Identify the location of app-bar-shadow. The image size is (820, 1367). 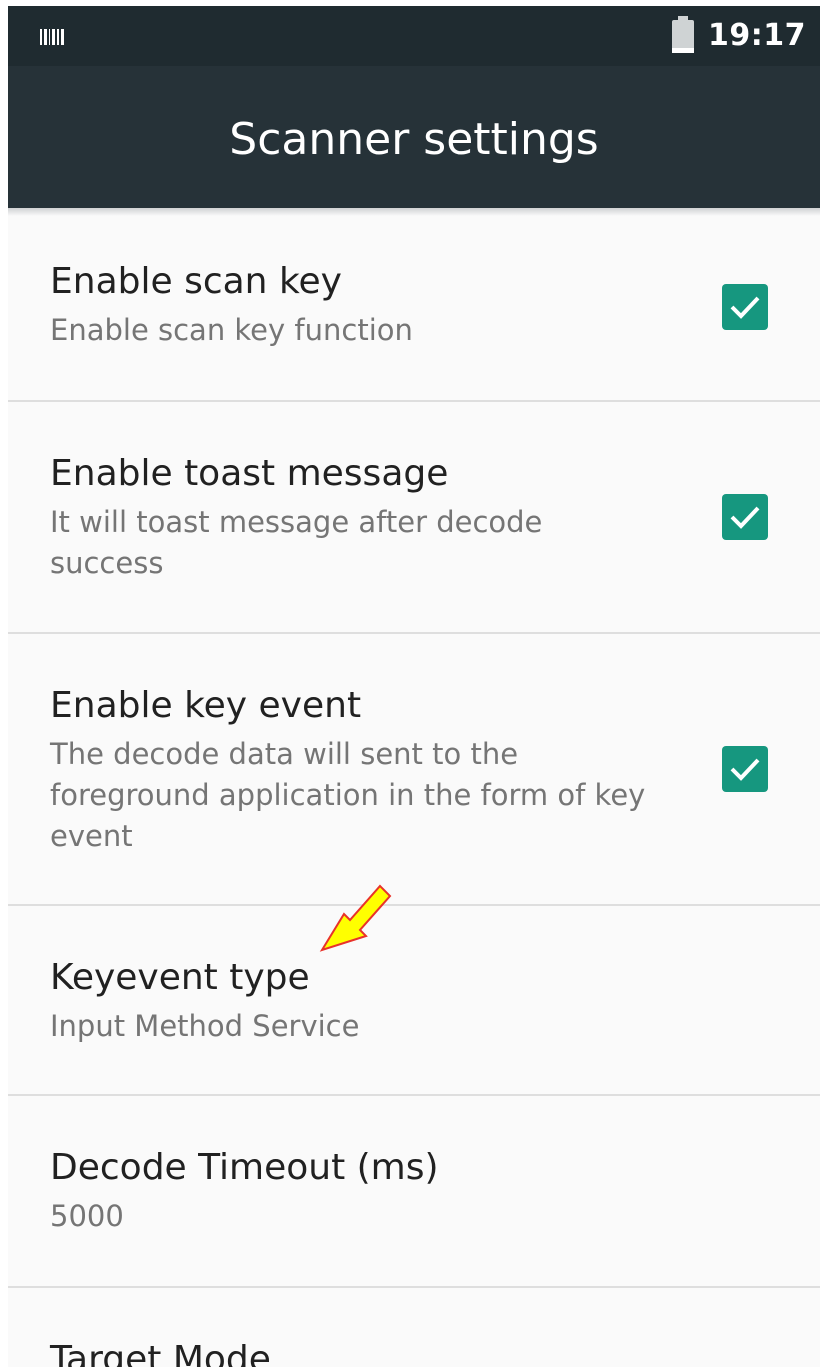
(414, 212).